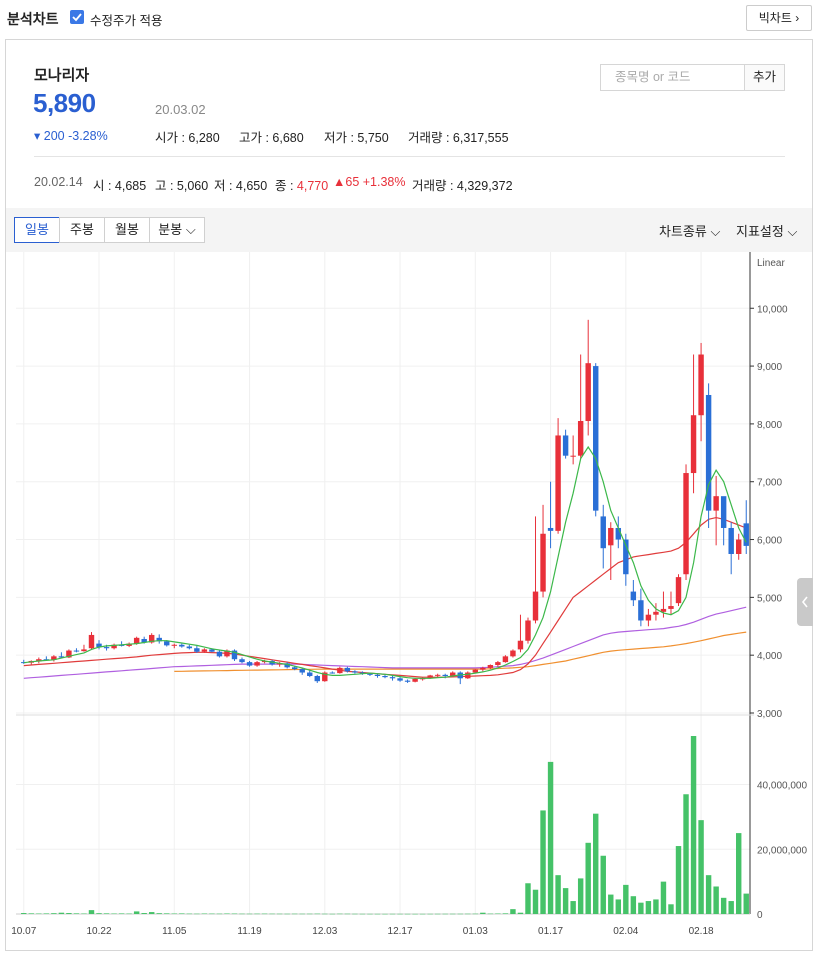 The height and width of the screenshot is (955, 819). Describe the element at coordinates (174, 931) in the screenshot. I see `date-tick-label: 11.05` at that location.